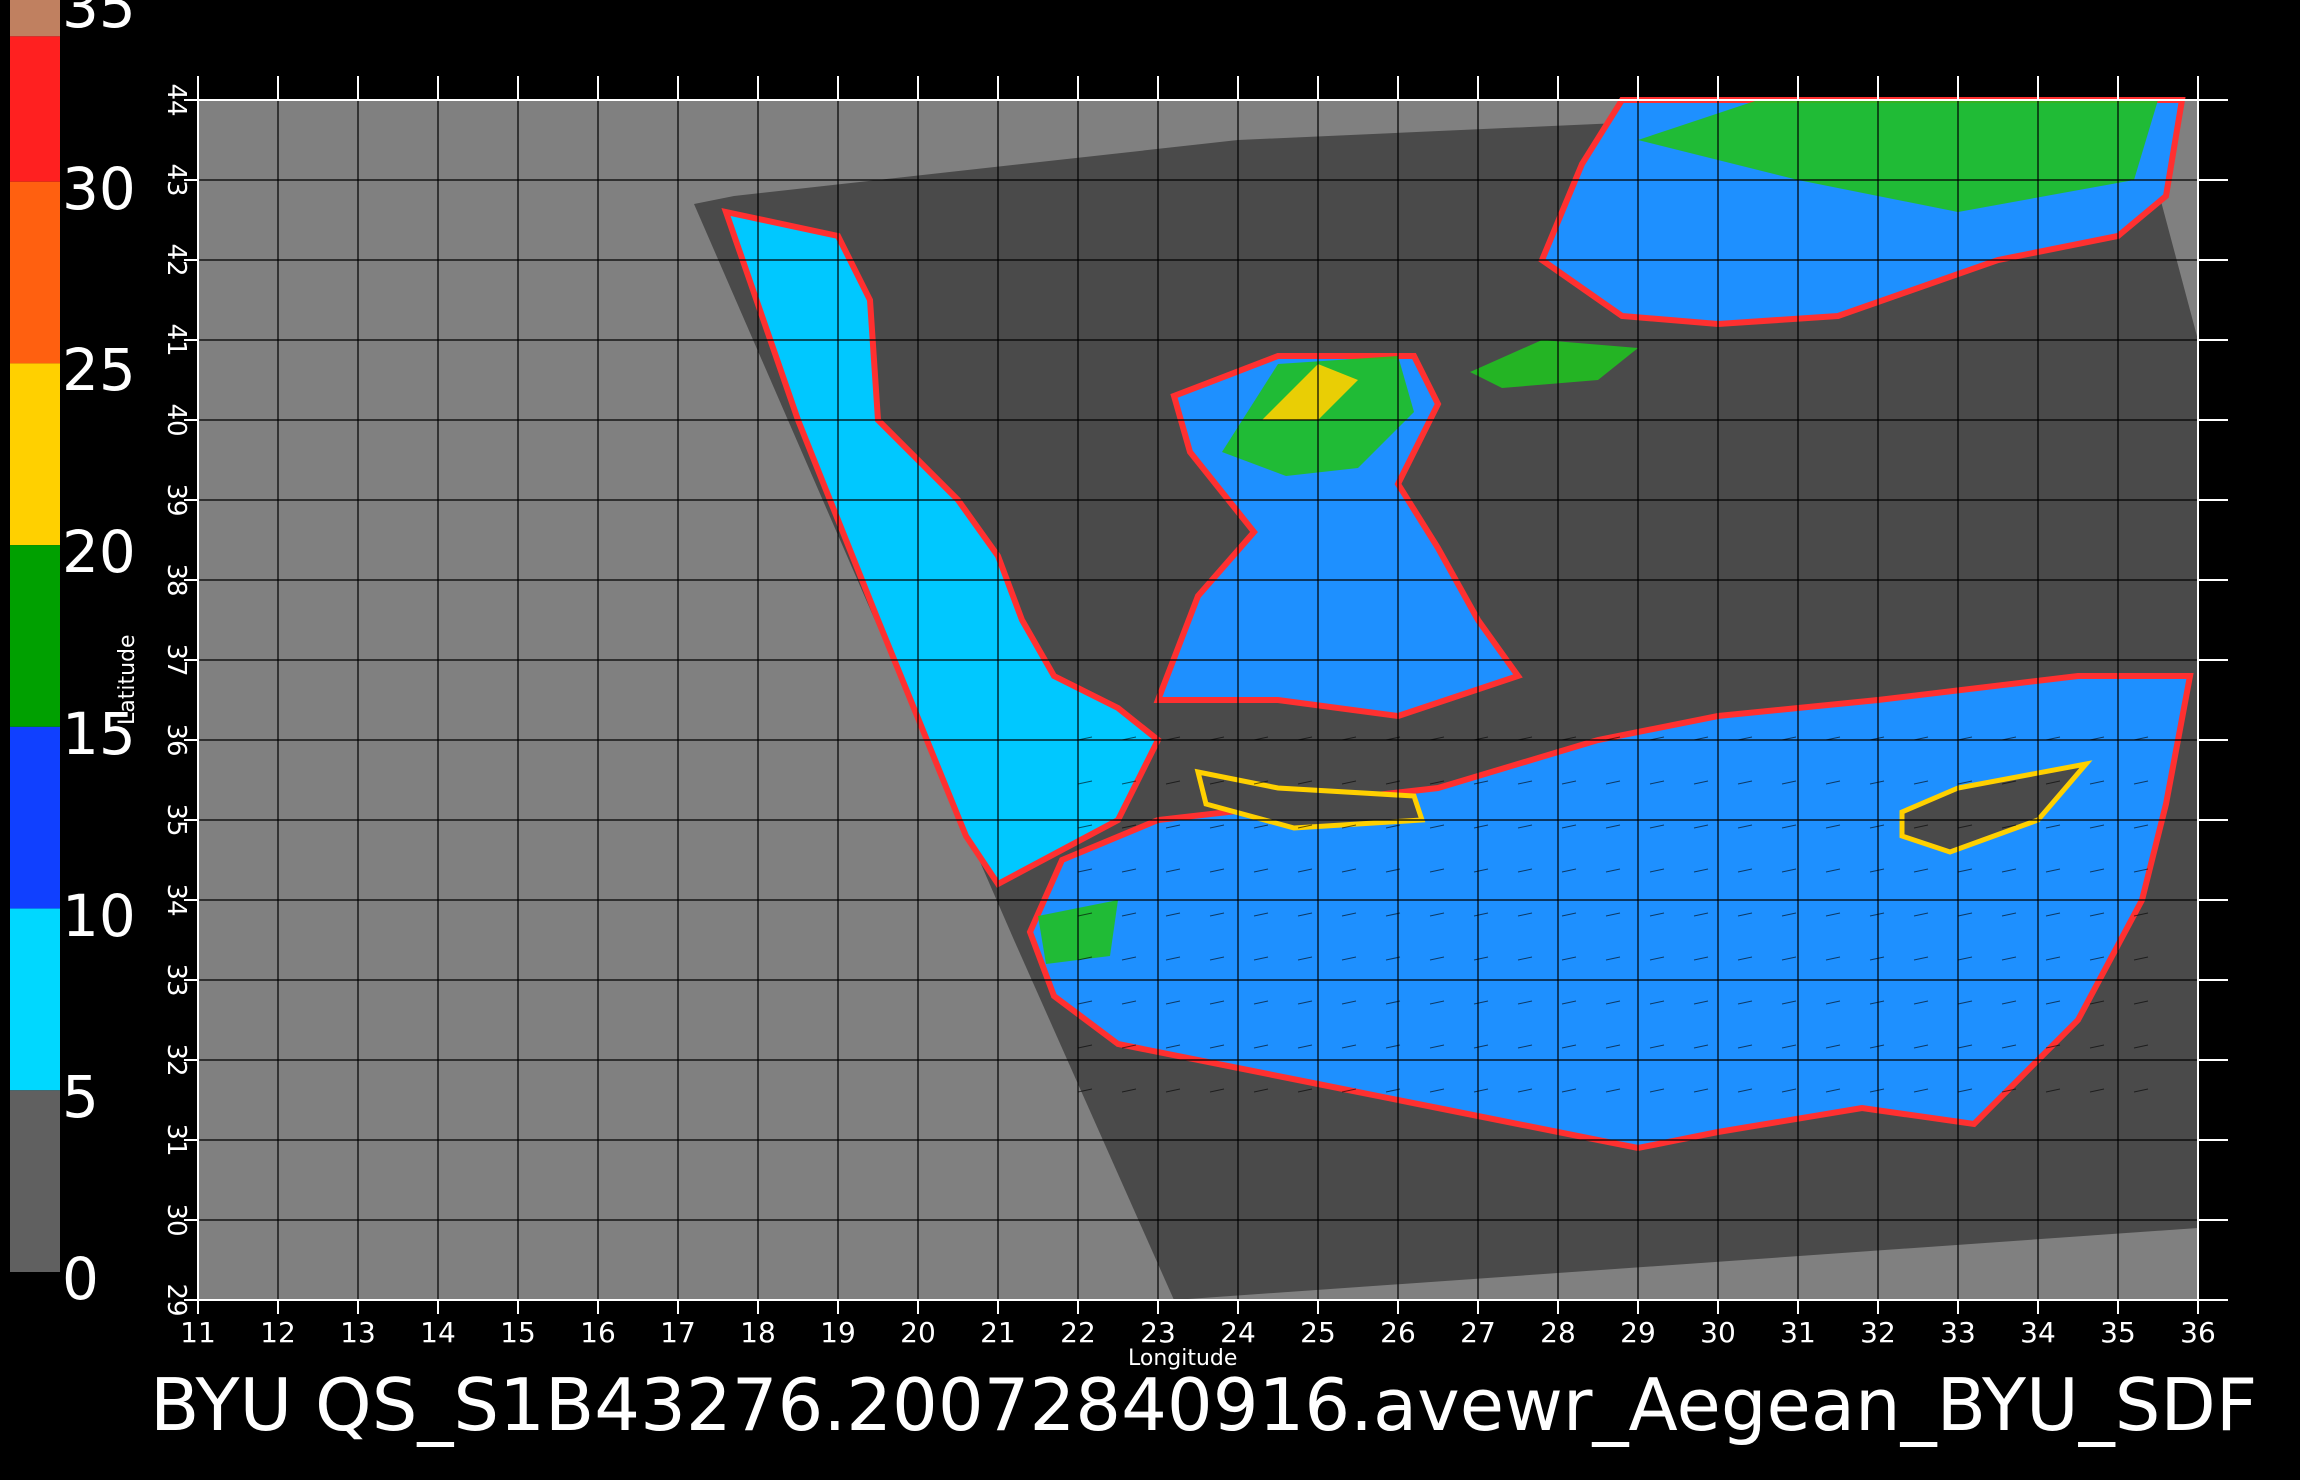  Describe the element at coordinates (918, 1332) in the screenshot. I see `lon-tick-label: 20` at that location.